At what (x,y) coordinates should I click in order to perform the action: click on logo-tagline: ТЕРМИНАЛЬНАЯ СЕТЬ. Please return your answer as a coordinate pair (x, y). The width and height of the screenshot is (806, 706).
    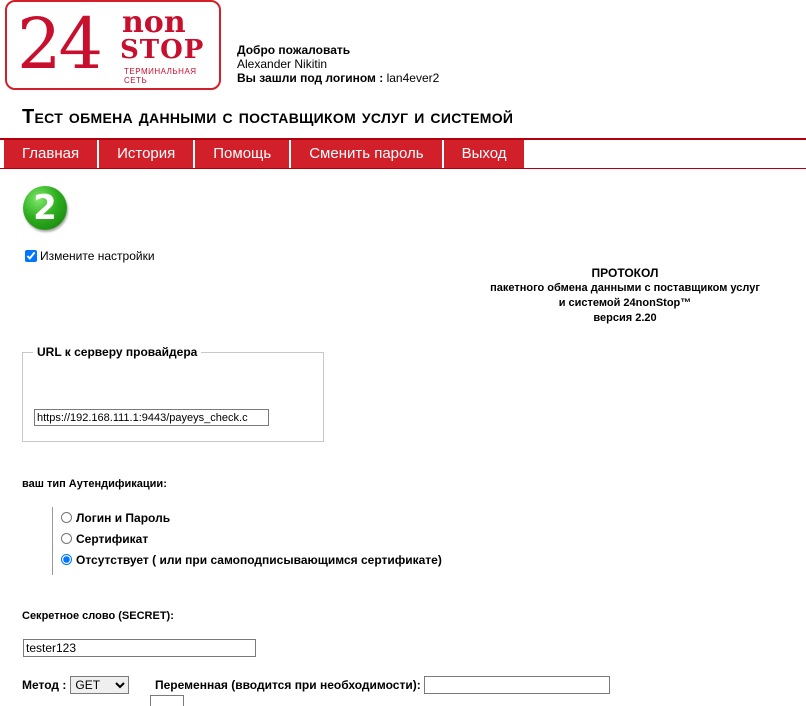
    Looking at the image, I should click on (160, 76).